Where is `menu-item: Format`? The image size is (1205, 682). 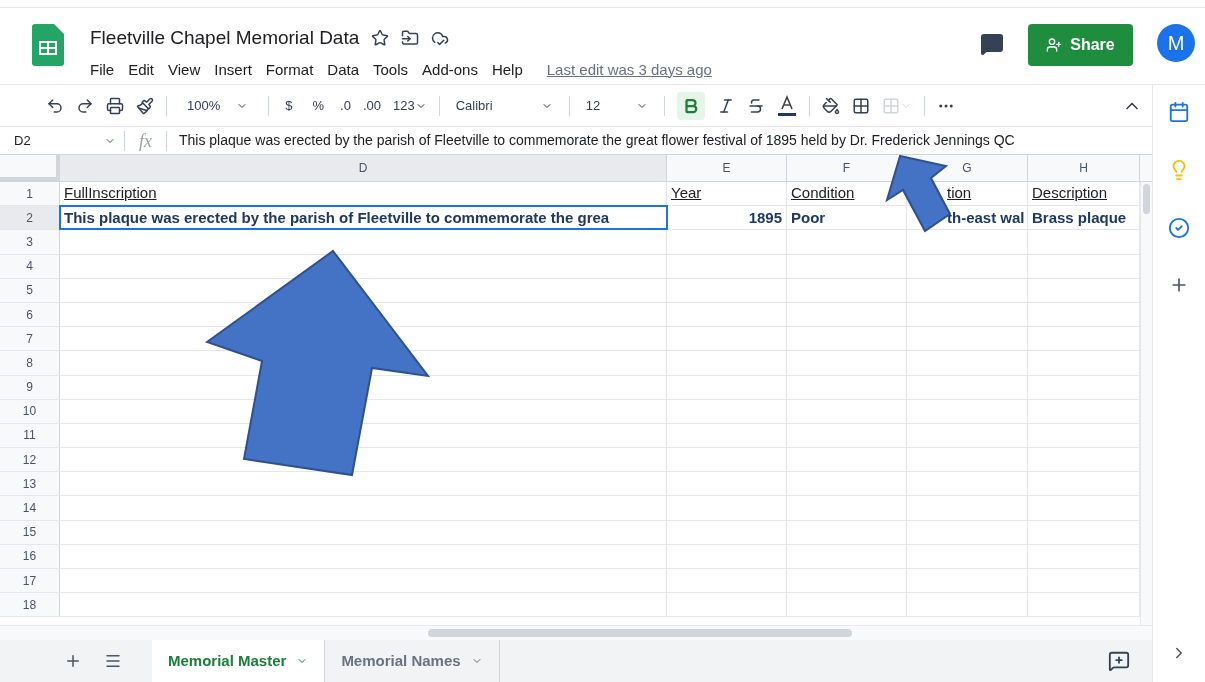
menu-item: Format is located at coordinates (289, 69).